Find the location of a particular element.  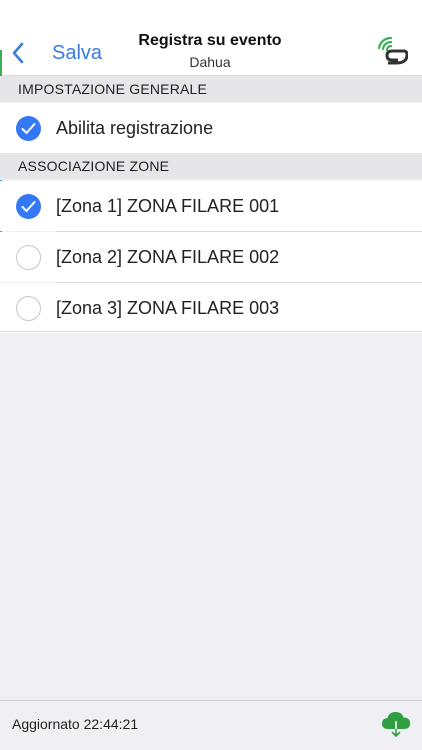

back-button: Salva is located at coordinates (56, 53).